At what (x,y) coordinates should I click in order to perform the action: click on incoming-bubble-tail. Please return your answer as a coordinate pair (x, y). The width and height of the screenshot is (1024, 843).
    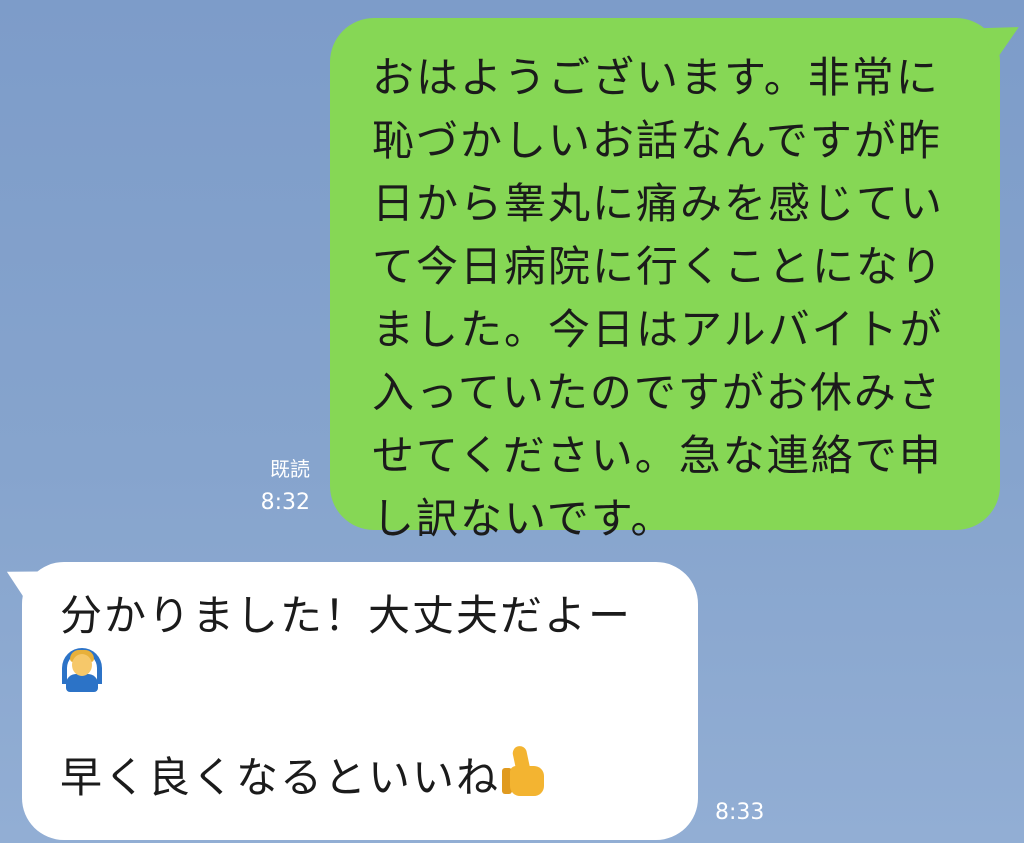
    Looking at the image, I should click on (19, 583).